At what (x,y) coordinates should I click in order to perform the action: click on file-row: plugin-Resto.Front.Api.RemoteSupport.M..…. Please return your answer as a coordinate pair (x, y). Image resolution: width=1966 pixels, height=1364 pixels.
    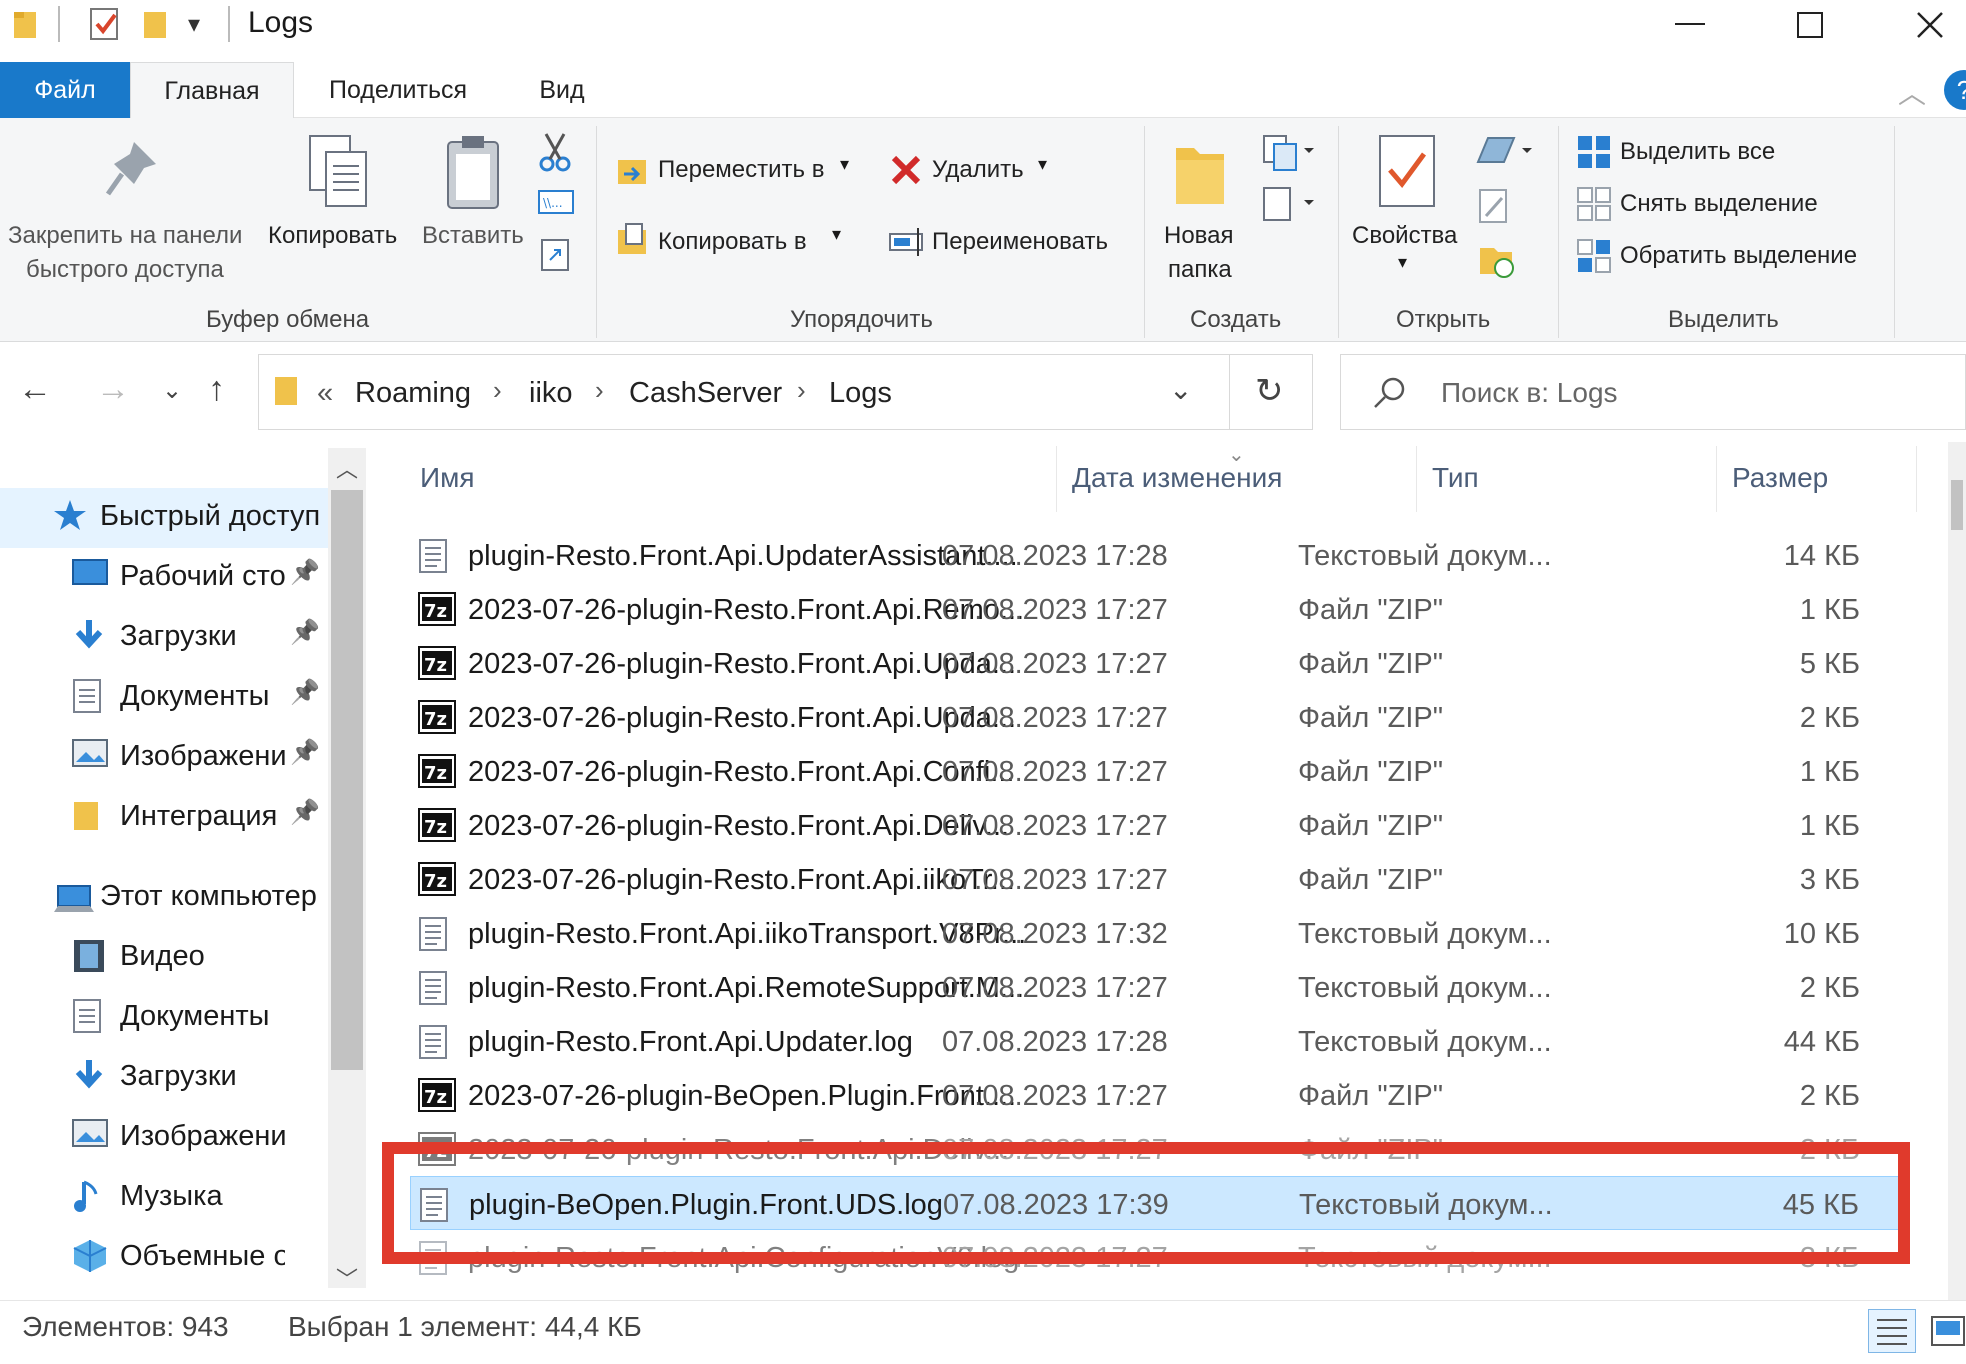
    Looking at the image, I should click on (1155, 987).